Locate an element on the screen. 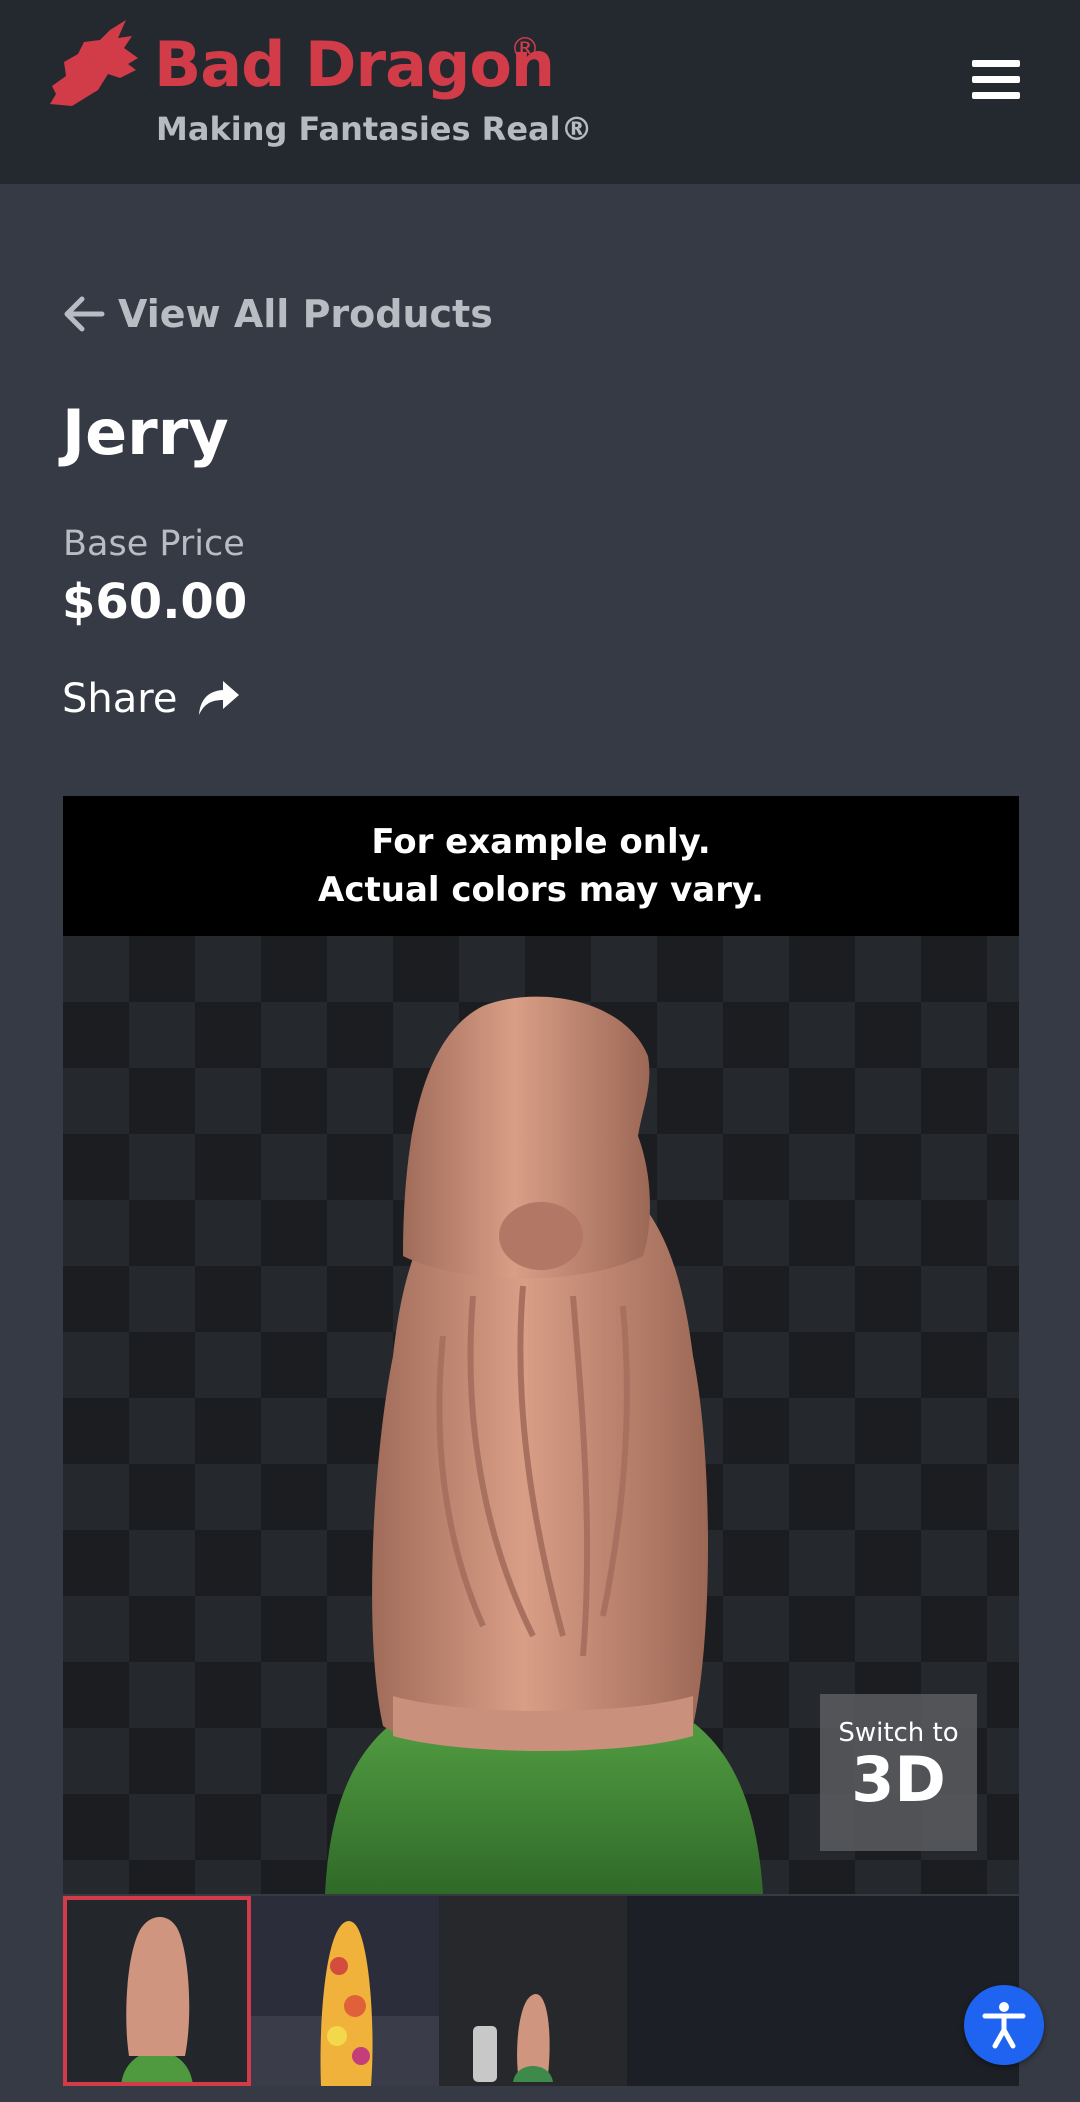 Image resolution: width=1080 pixels, height=2102 pixels. thumb-multicolor-photo is located at coordinates (345, 1991).